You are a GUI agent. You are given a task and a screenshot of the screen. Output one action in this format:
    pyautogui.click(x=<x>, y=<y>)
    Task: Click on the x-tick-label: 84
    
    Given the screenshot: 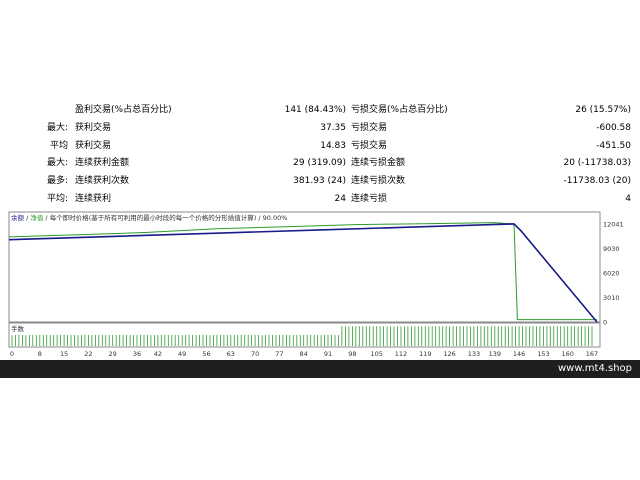 What is the action you would take?
    pyautogui.click(x=304, y=354)
    